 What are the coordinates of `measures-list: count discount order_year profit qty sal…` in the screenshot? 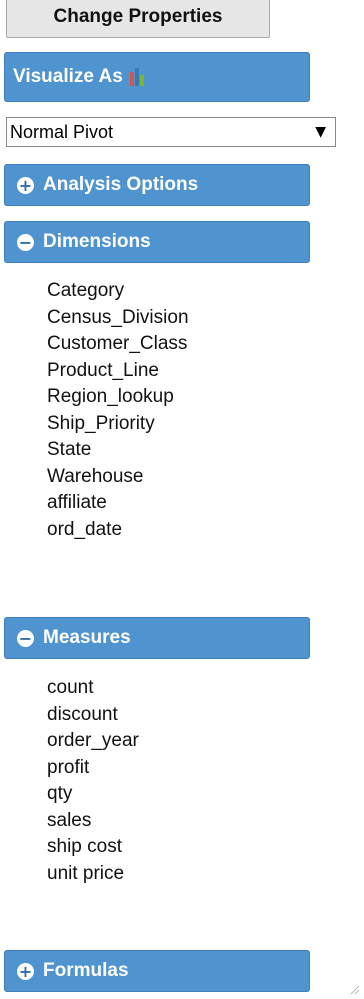 It's located at (93, 781).